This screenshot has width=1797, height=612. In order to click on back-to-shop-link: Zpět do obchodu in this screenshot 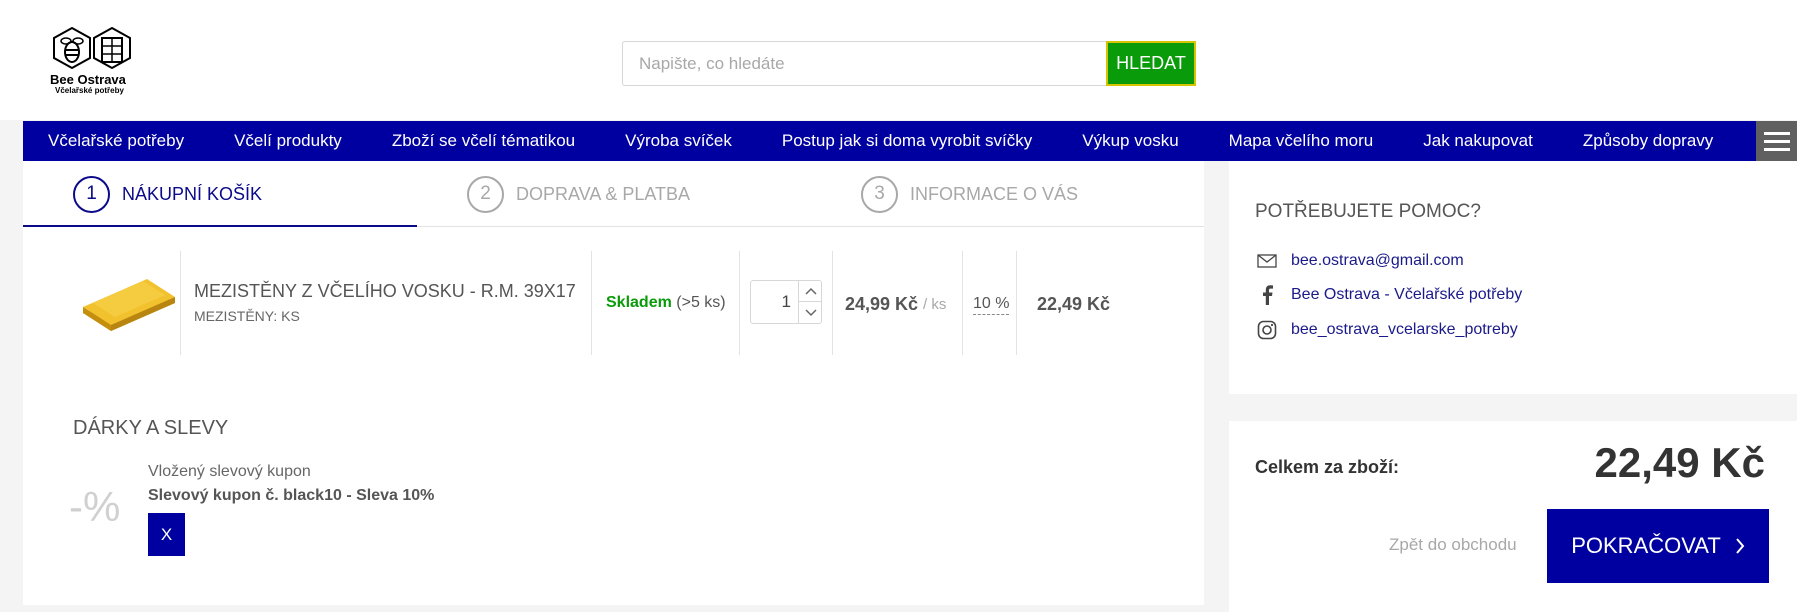, I will do `click(1453, 545)`.